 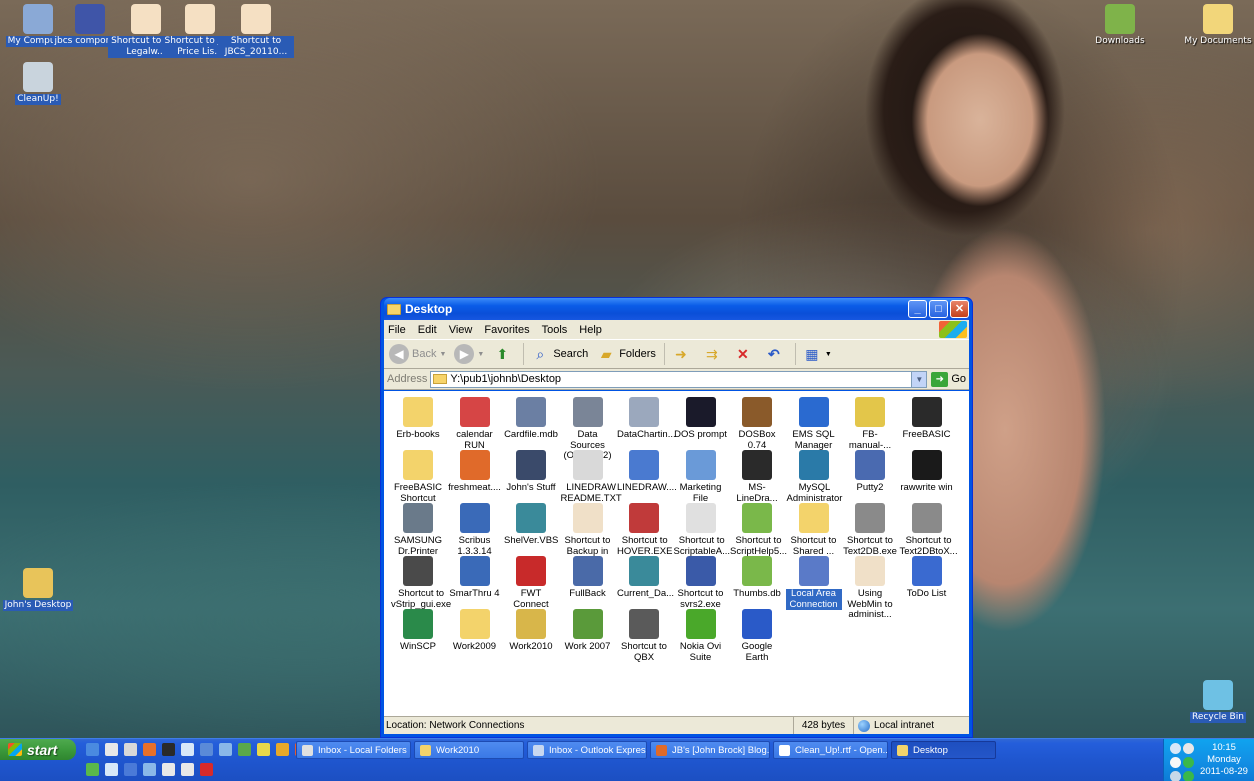 What do you see at coordinates (938, 309) in the screenshot?
I see `maximize-button: □` at bounding box center [938, 309].